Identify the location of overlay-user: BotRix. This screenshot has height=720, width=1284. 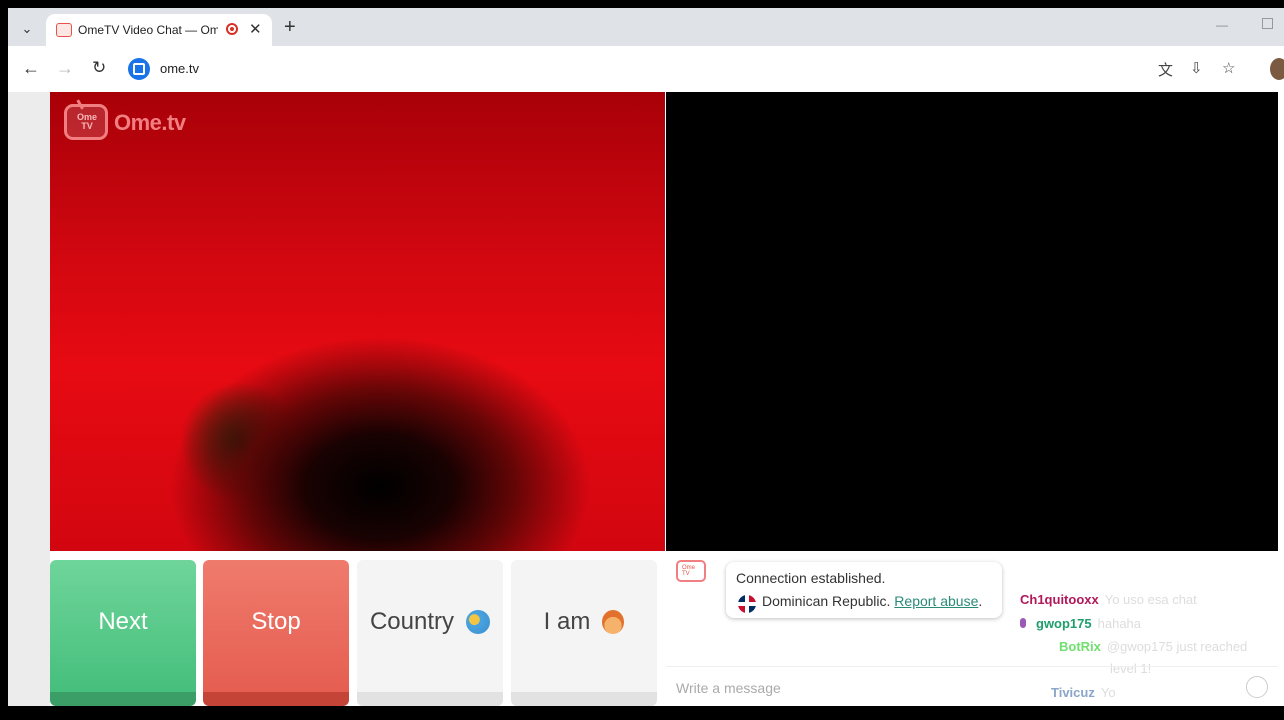
(1080, 646).